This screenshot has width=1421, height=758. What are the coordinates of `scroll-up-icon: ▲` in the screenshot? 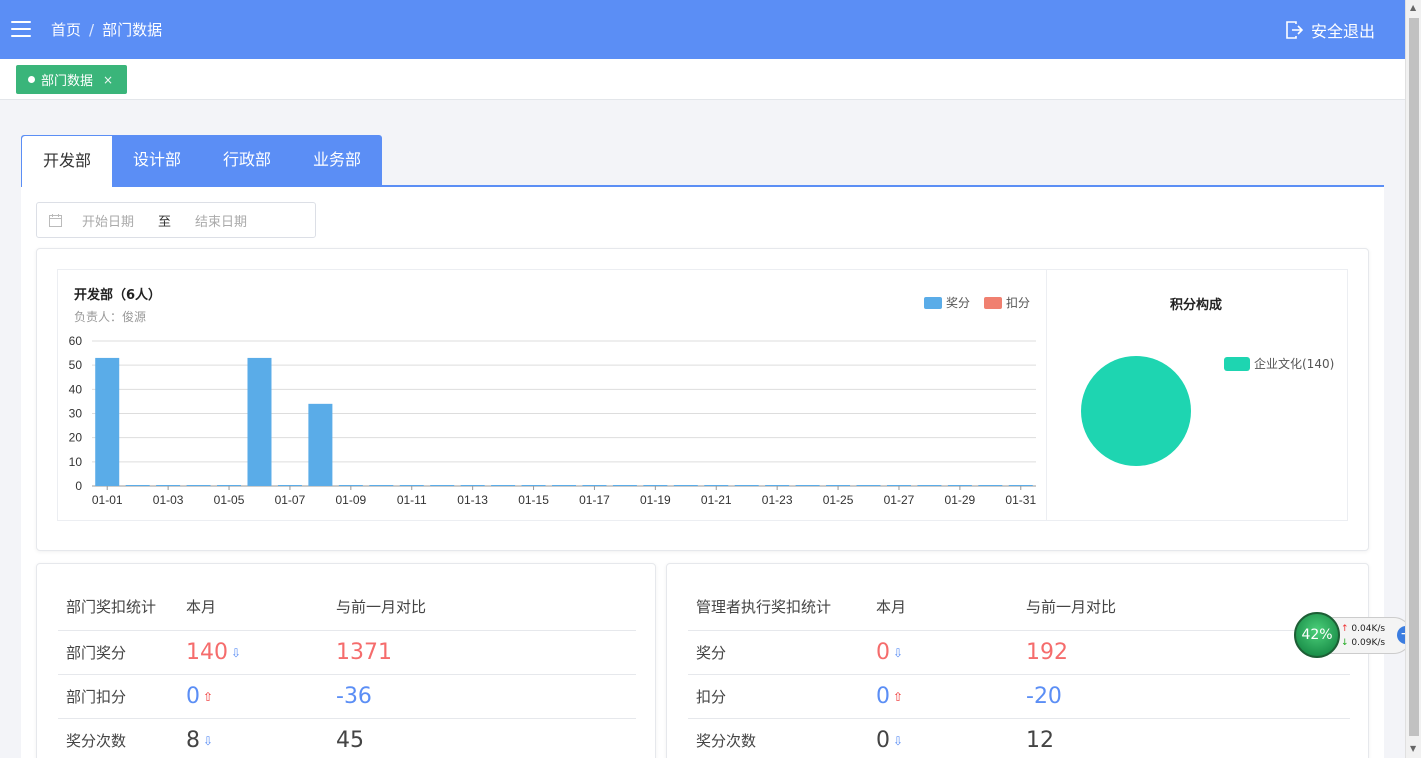 It's located at (1413, 7).